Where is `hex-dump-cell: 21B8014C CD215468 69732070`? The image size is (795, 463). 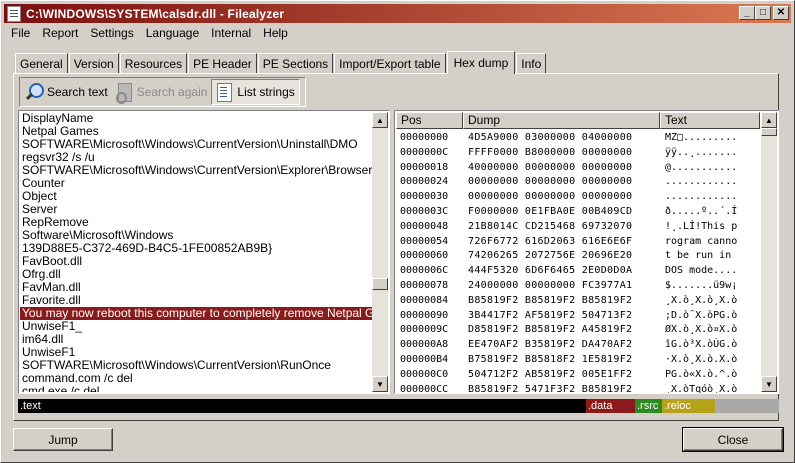 hex-dump-cell: 21B8014C CD215468 69732070 is located at coordinates (550, 226).